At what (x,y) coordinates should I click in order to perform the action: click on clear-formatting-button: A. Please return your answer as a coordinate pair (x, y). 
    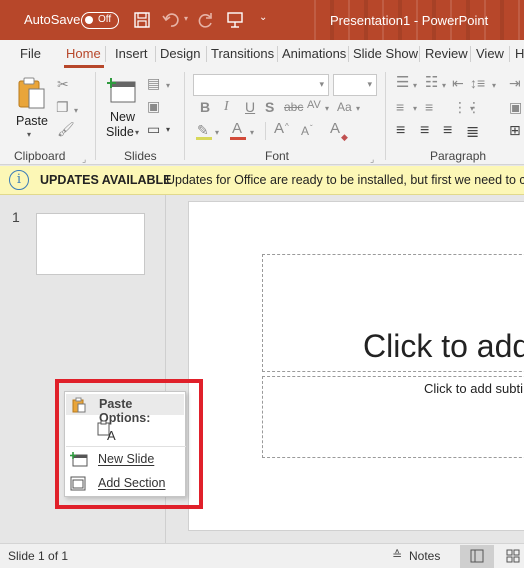
    Looking at the image, I should click on (335, 128).